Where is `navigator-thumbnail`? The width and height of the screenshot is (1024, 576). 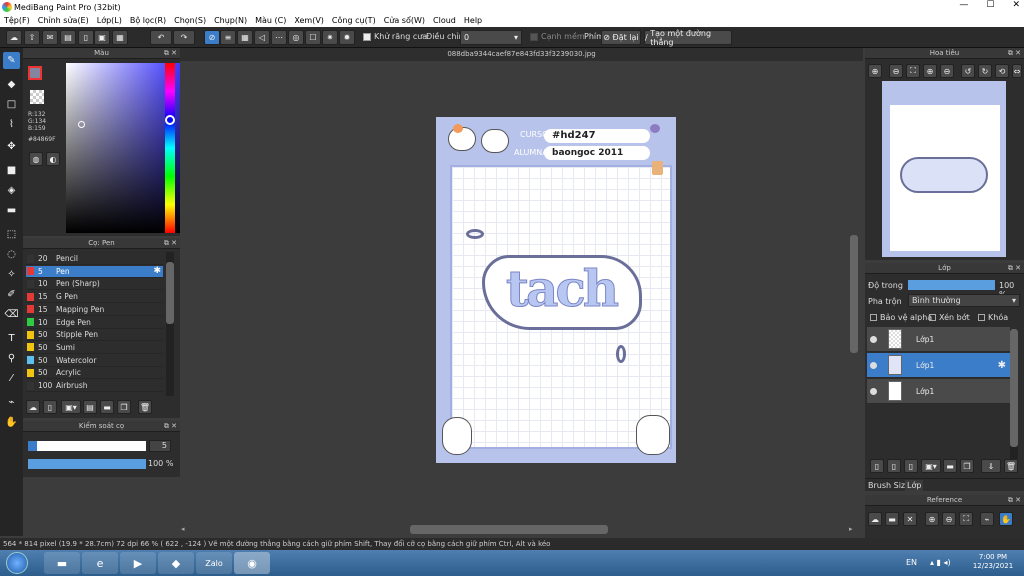 navigator-thumbnail is located at coordinates (944, 169).